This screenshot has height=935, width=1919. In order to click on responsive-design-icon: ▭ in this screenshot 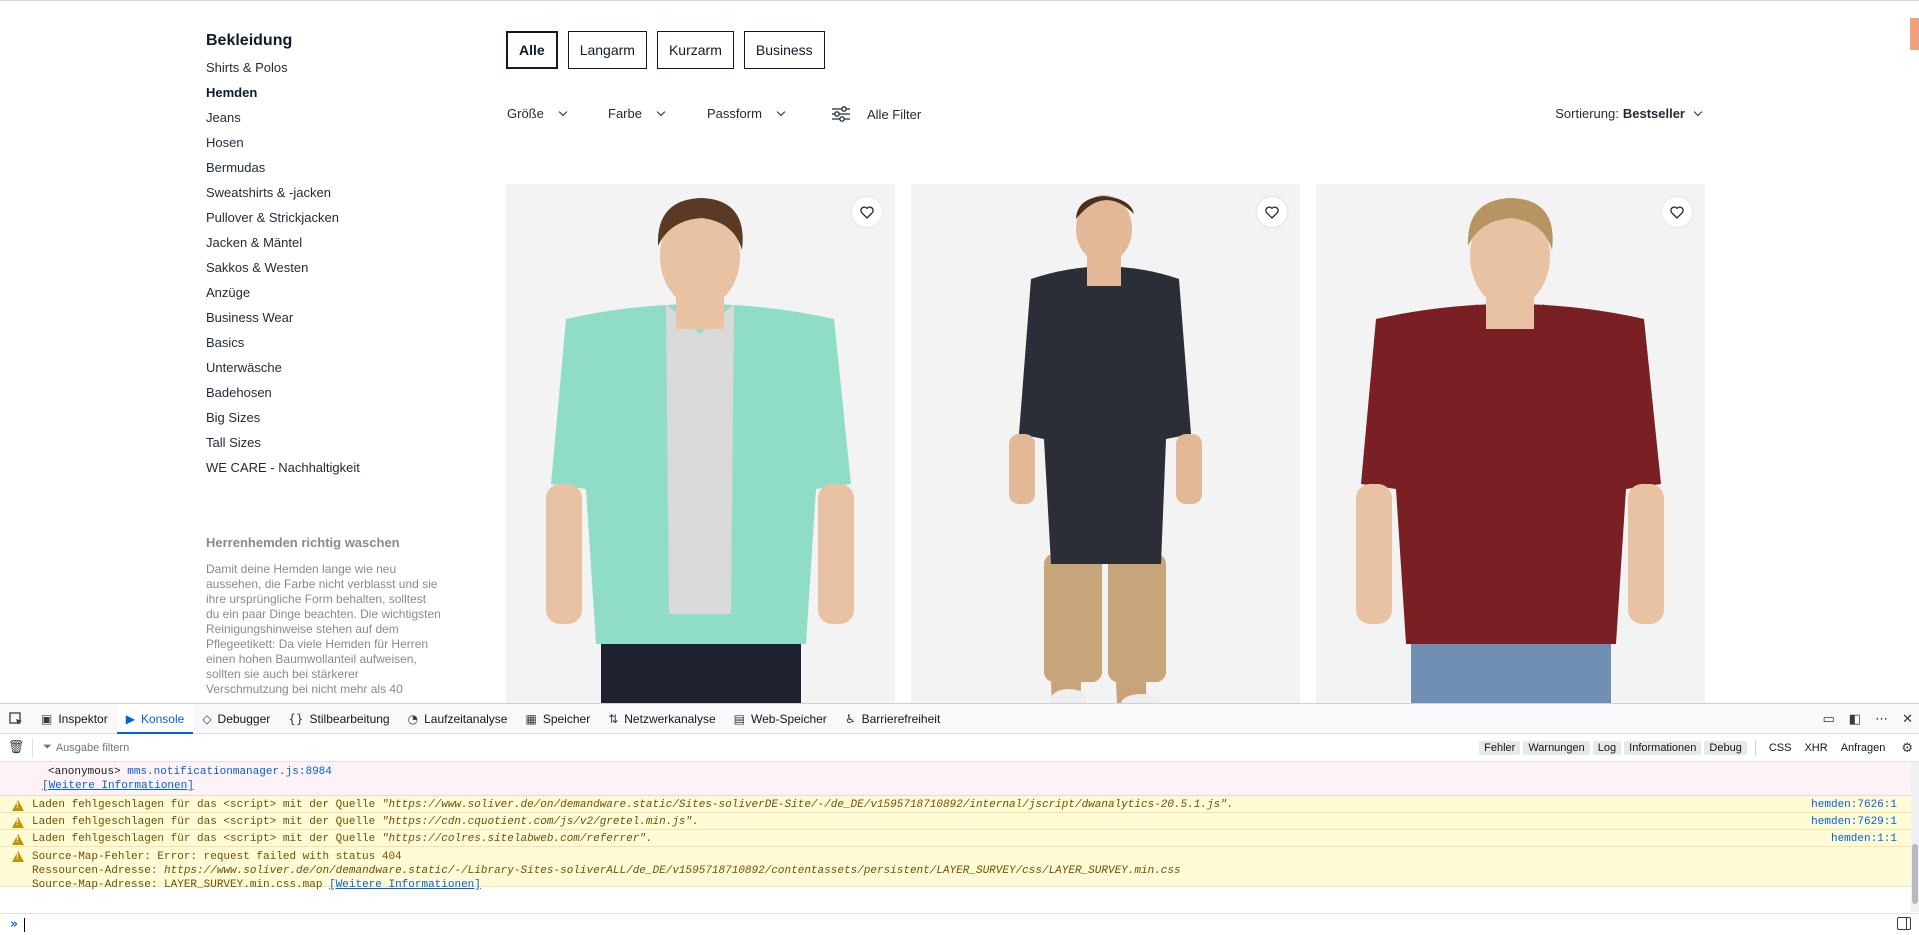, I will do `click(1829, 719)`.